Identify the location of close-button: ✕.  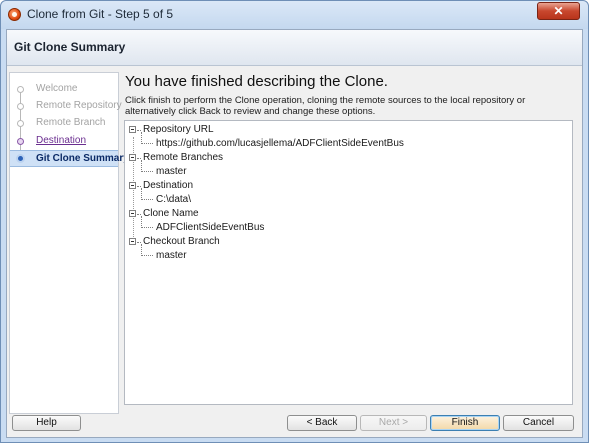
(558, 11).